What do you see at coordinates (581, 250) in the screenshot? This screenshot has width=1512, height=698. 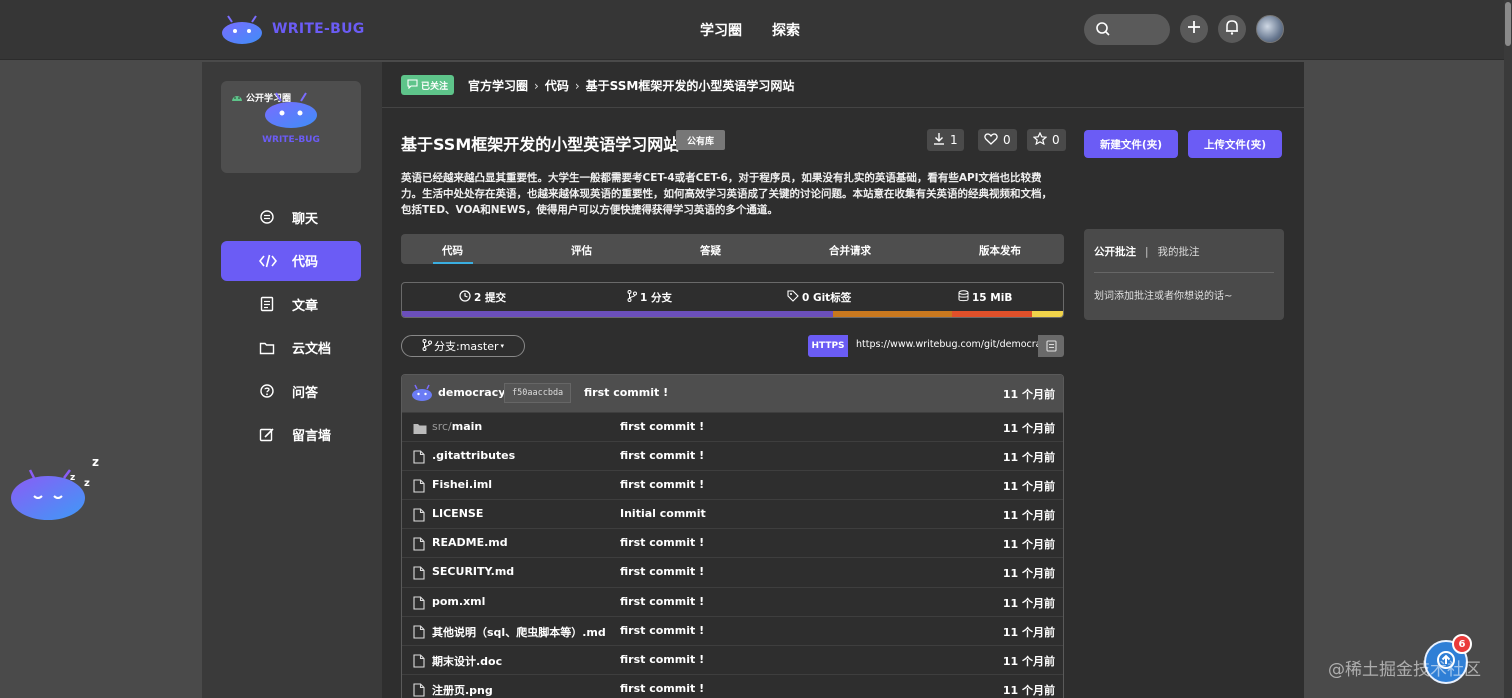 I see `tab-evaluation: 评估` at bounding box center [581, 250].